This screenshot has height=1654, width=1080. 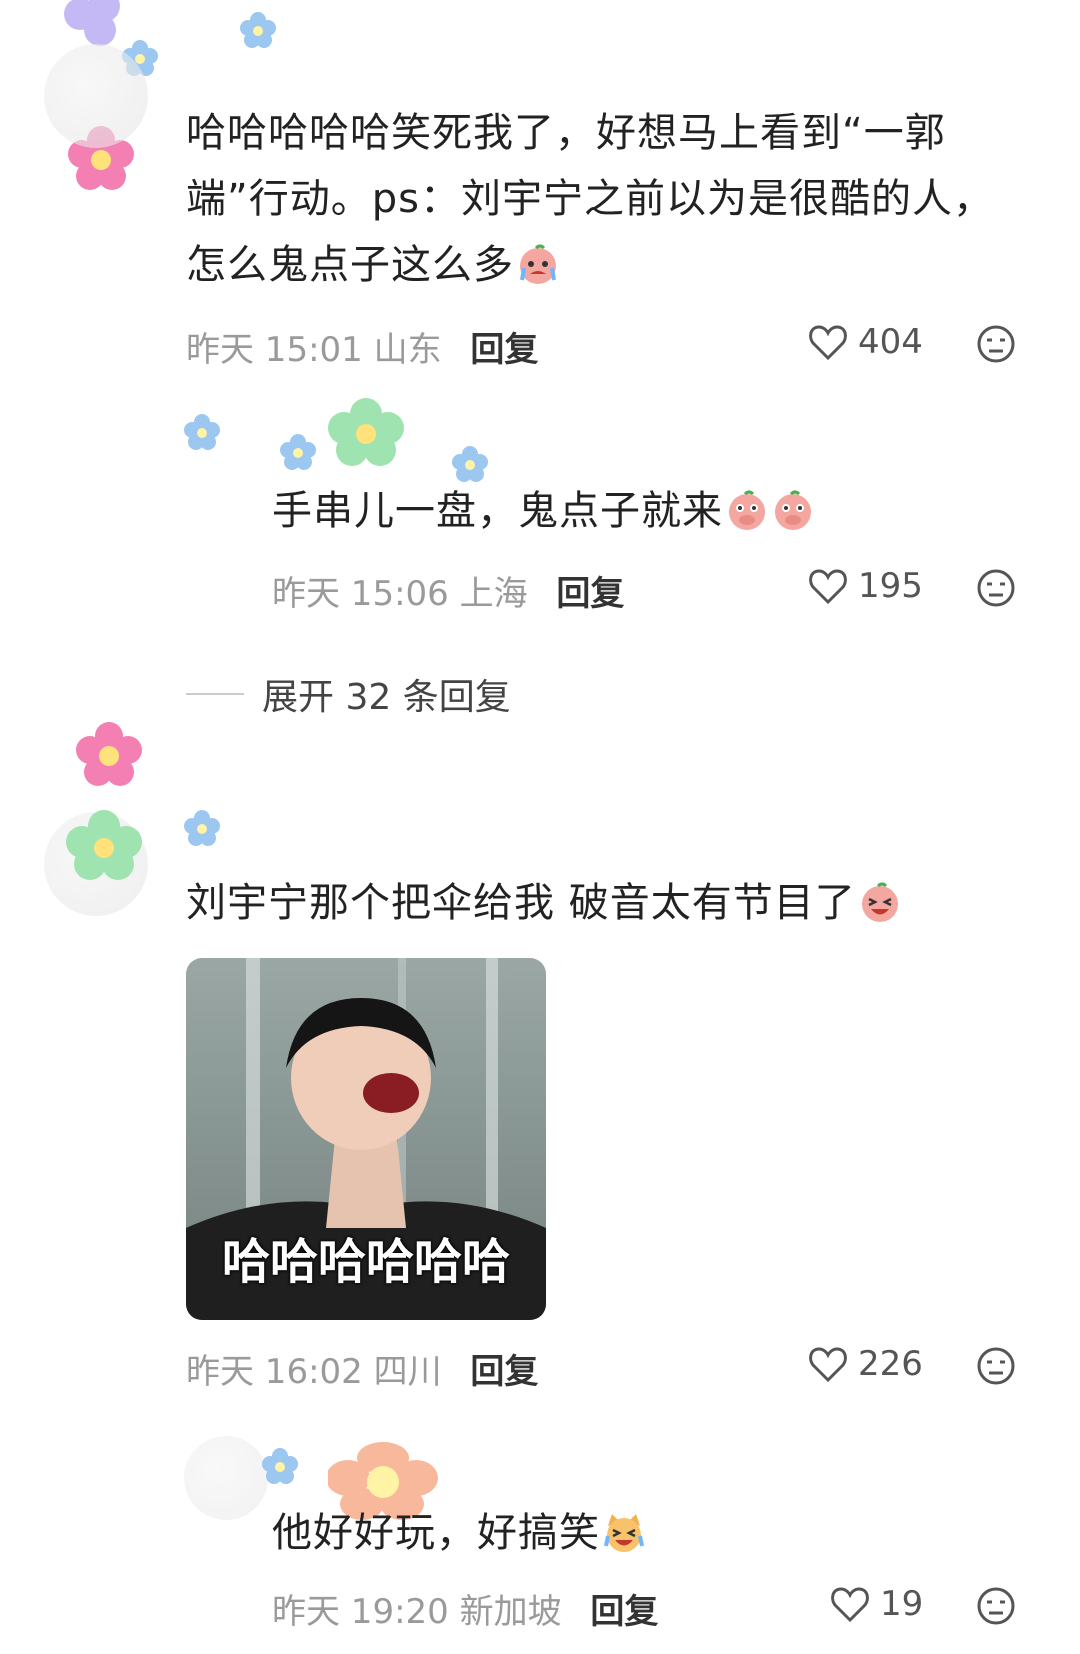 I want to click on comment-image: 哈哈哈哈哈哈, so click(x=366, y=1139).